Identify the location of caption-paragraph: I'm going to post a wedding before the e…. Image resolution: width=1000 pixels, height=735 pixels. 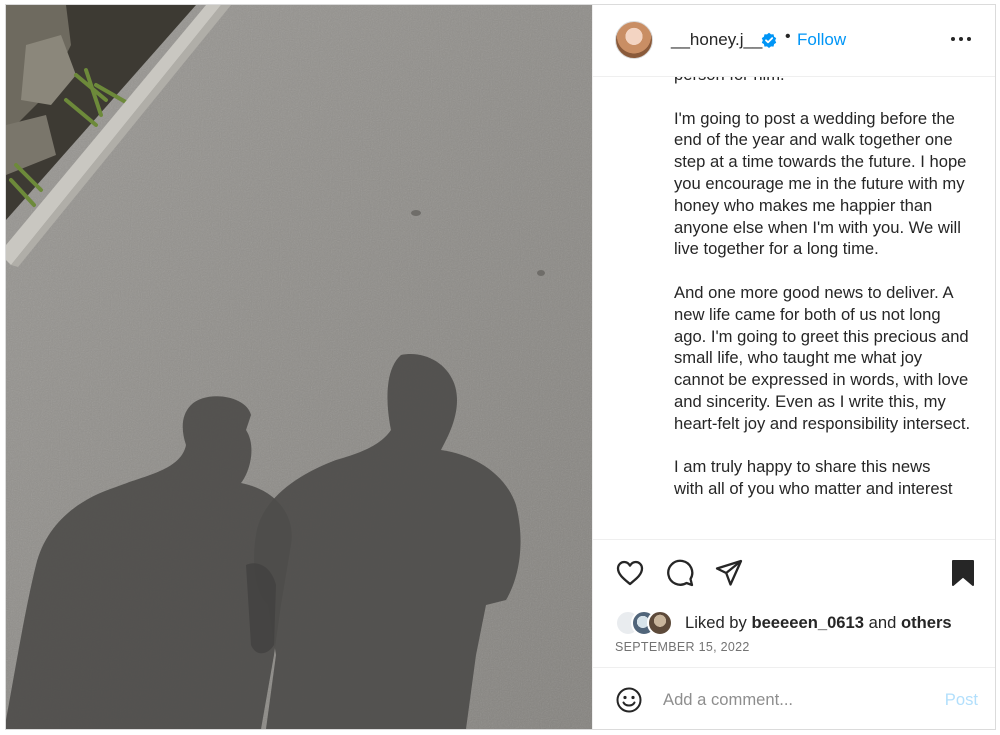
(820, 183).